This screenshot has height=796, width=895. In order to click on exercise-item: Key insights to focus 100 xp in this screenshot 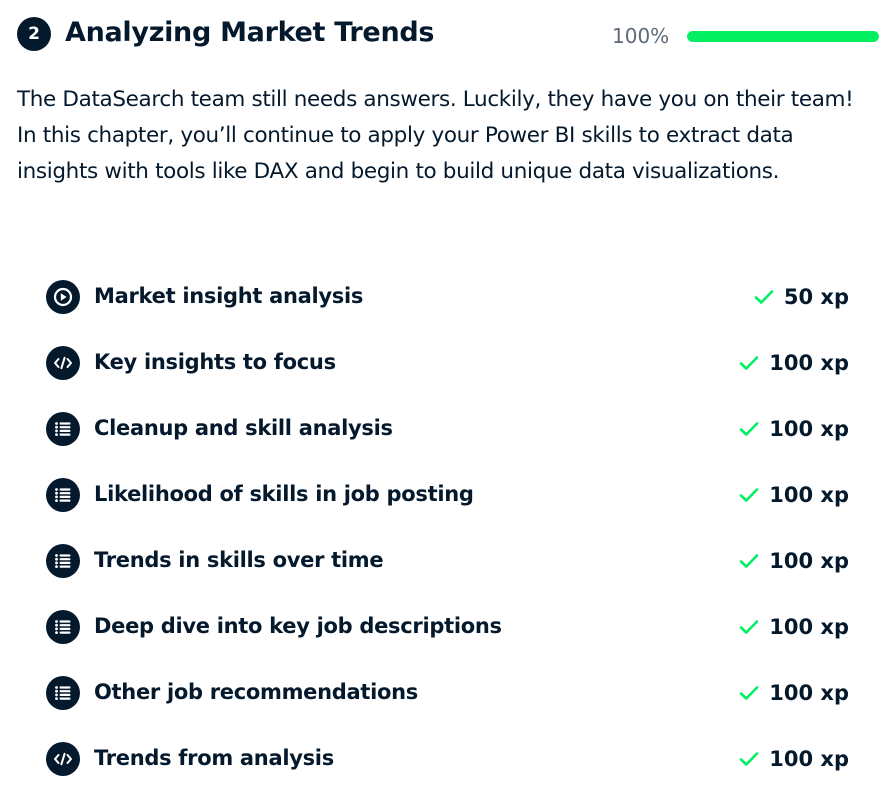, I will do `click(447, 363)`.